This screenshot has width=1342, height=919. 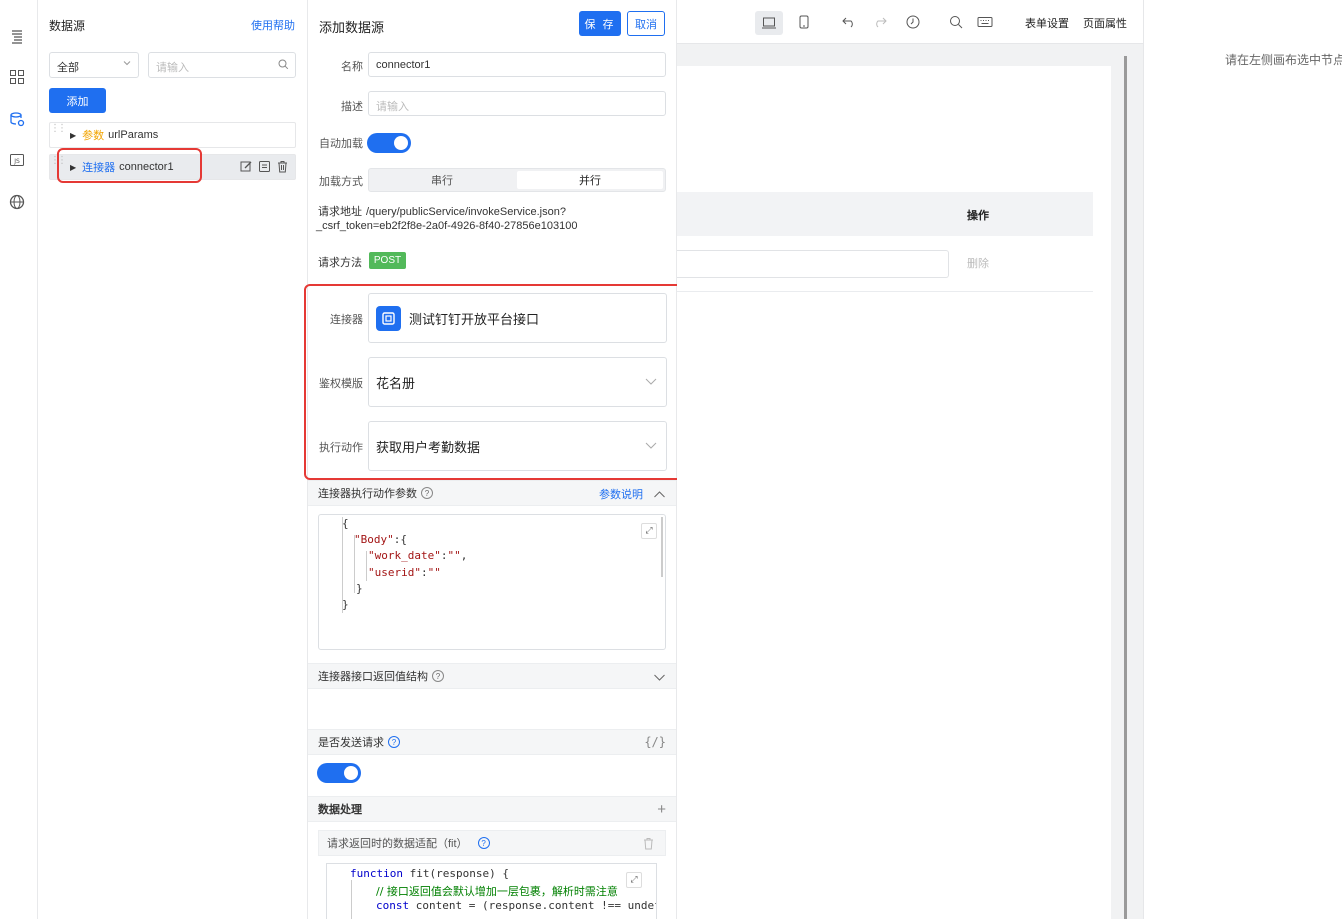 I want to click on panel-title: 数据源, so click(x=67, y=26).